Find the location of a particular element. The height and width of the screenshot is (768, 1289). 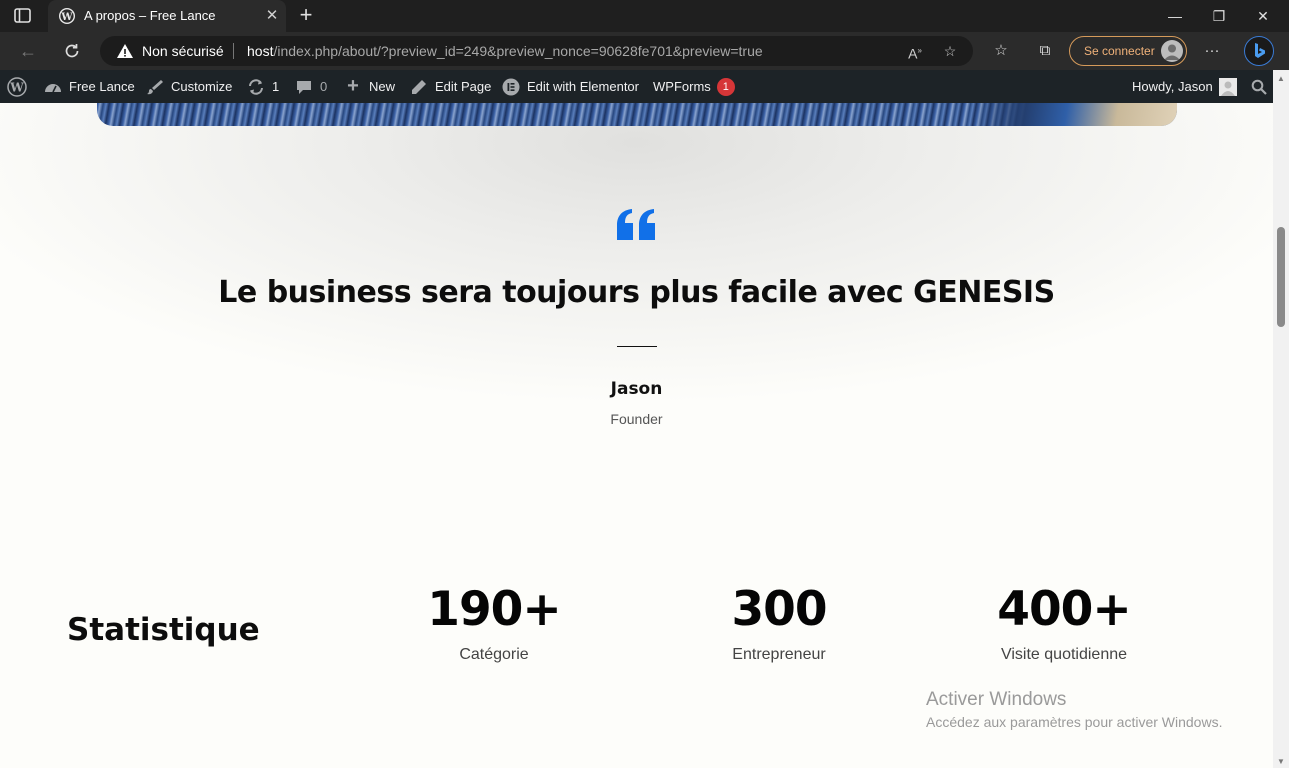

stat-value: 190+ is located at coordinates (494, 609).